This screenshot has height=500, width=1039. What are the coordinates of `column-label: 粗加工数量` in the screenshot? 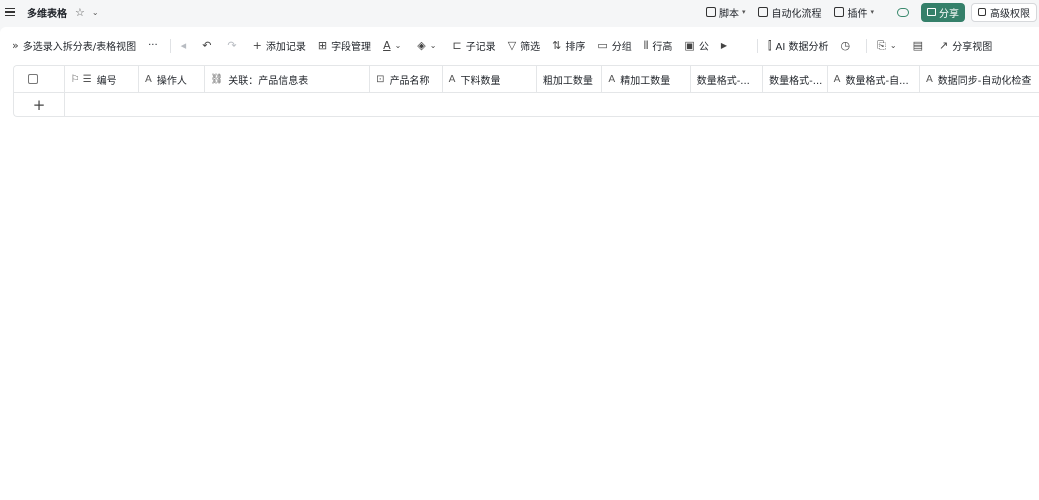 It's located at (567, 81).